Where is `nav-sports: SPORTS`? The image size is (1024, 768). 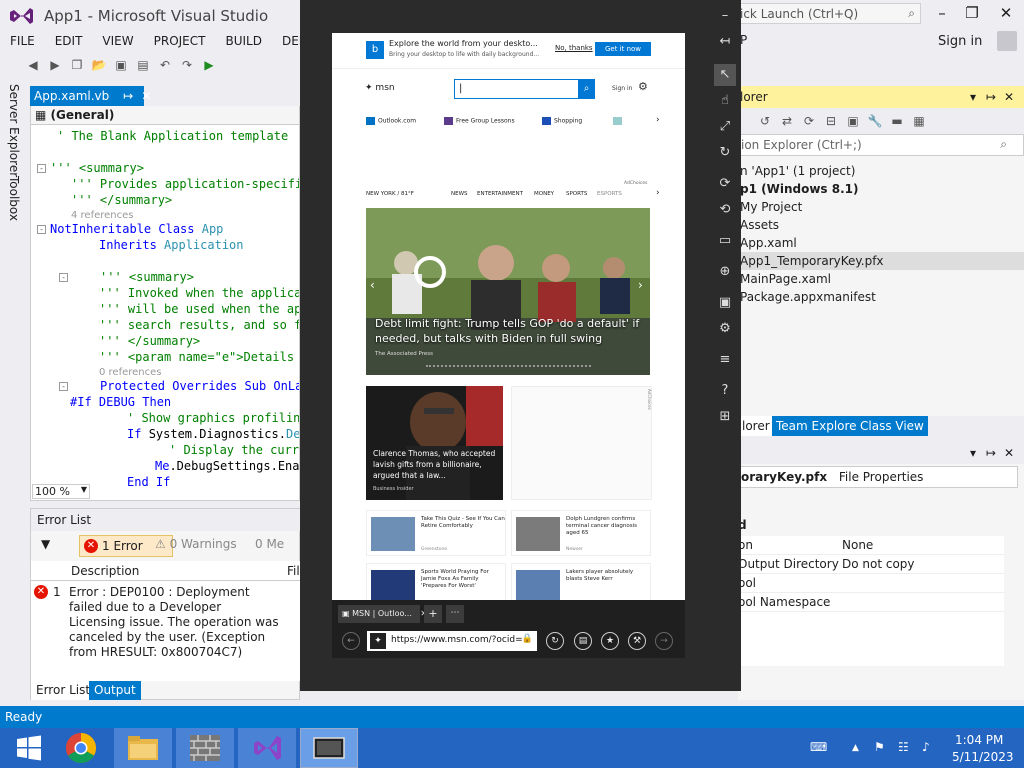 nav-sports: SPORTS is located at coordinates (576, 194).